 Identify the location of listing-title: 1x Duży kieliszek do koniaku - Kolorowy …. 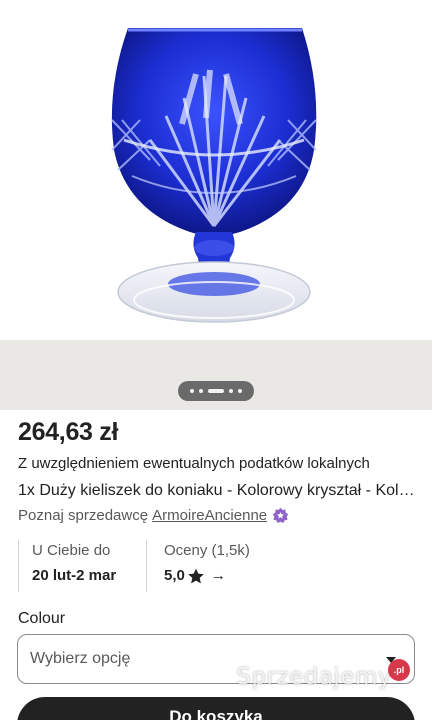
(217, 490).